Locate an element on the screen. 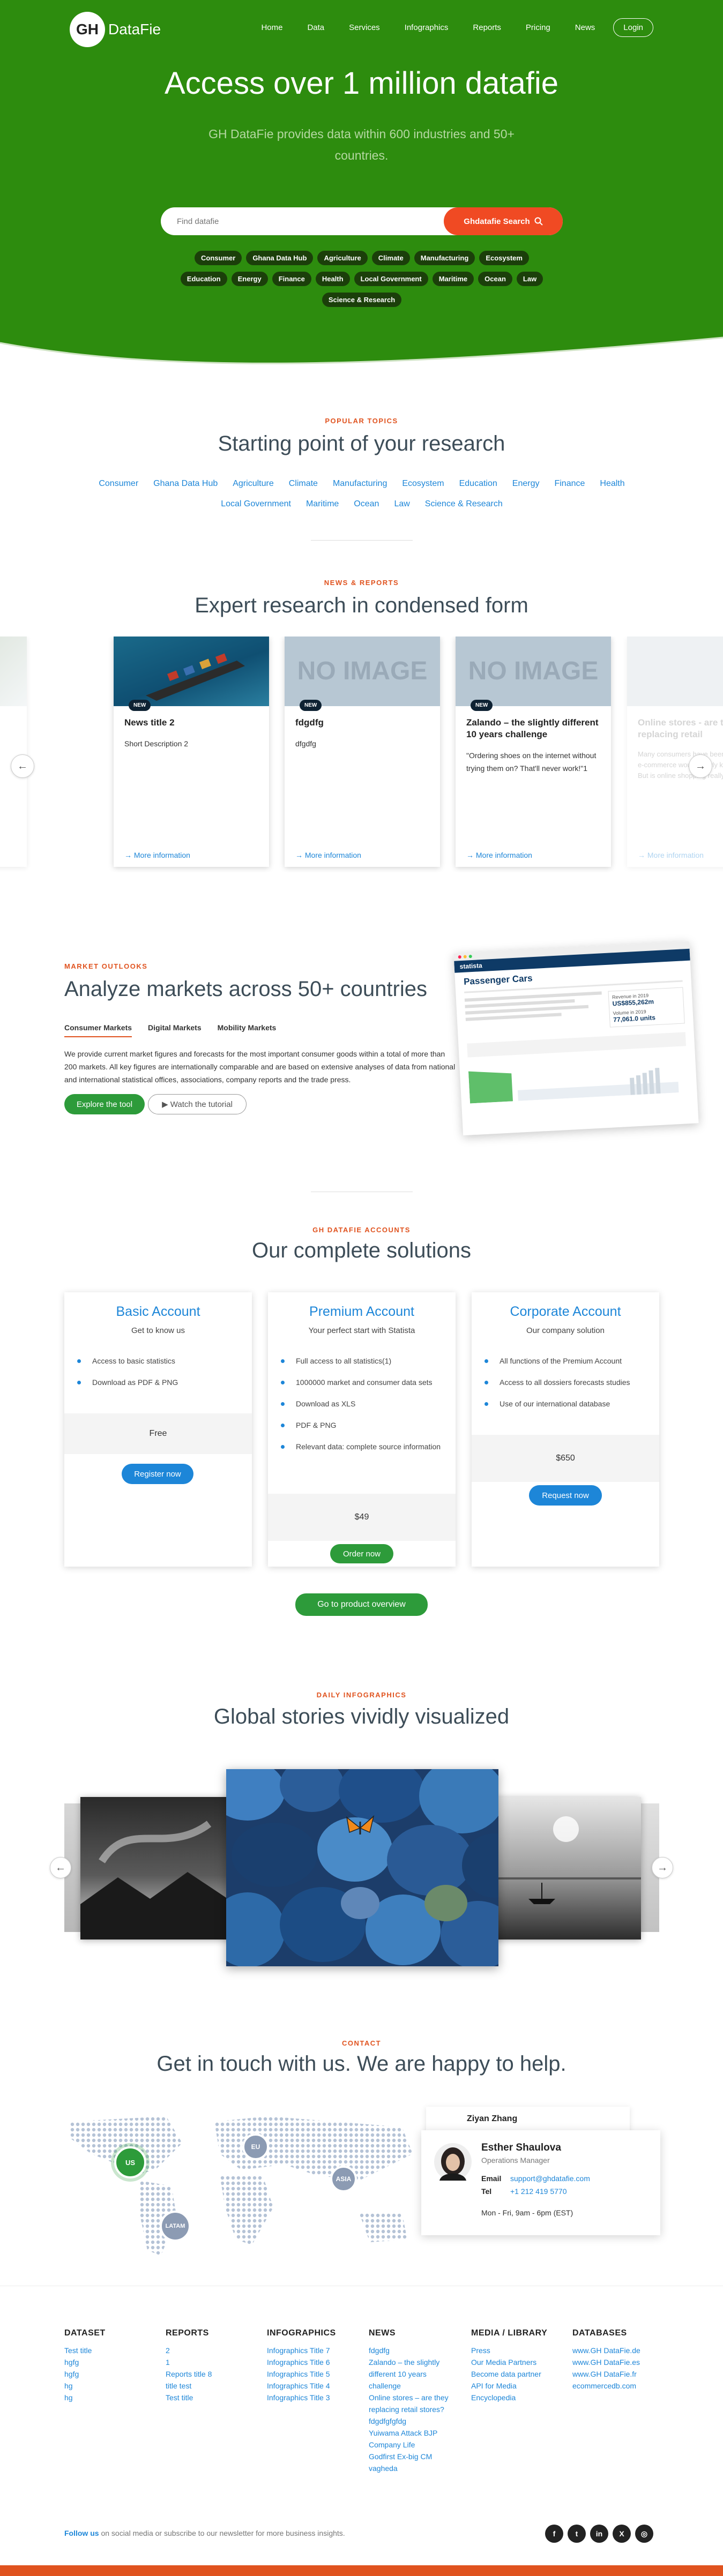 The height and width of the screenshot is (2576, 723). footer-link: Infographics Title 3 is located at coordinates (315, 2397).